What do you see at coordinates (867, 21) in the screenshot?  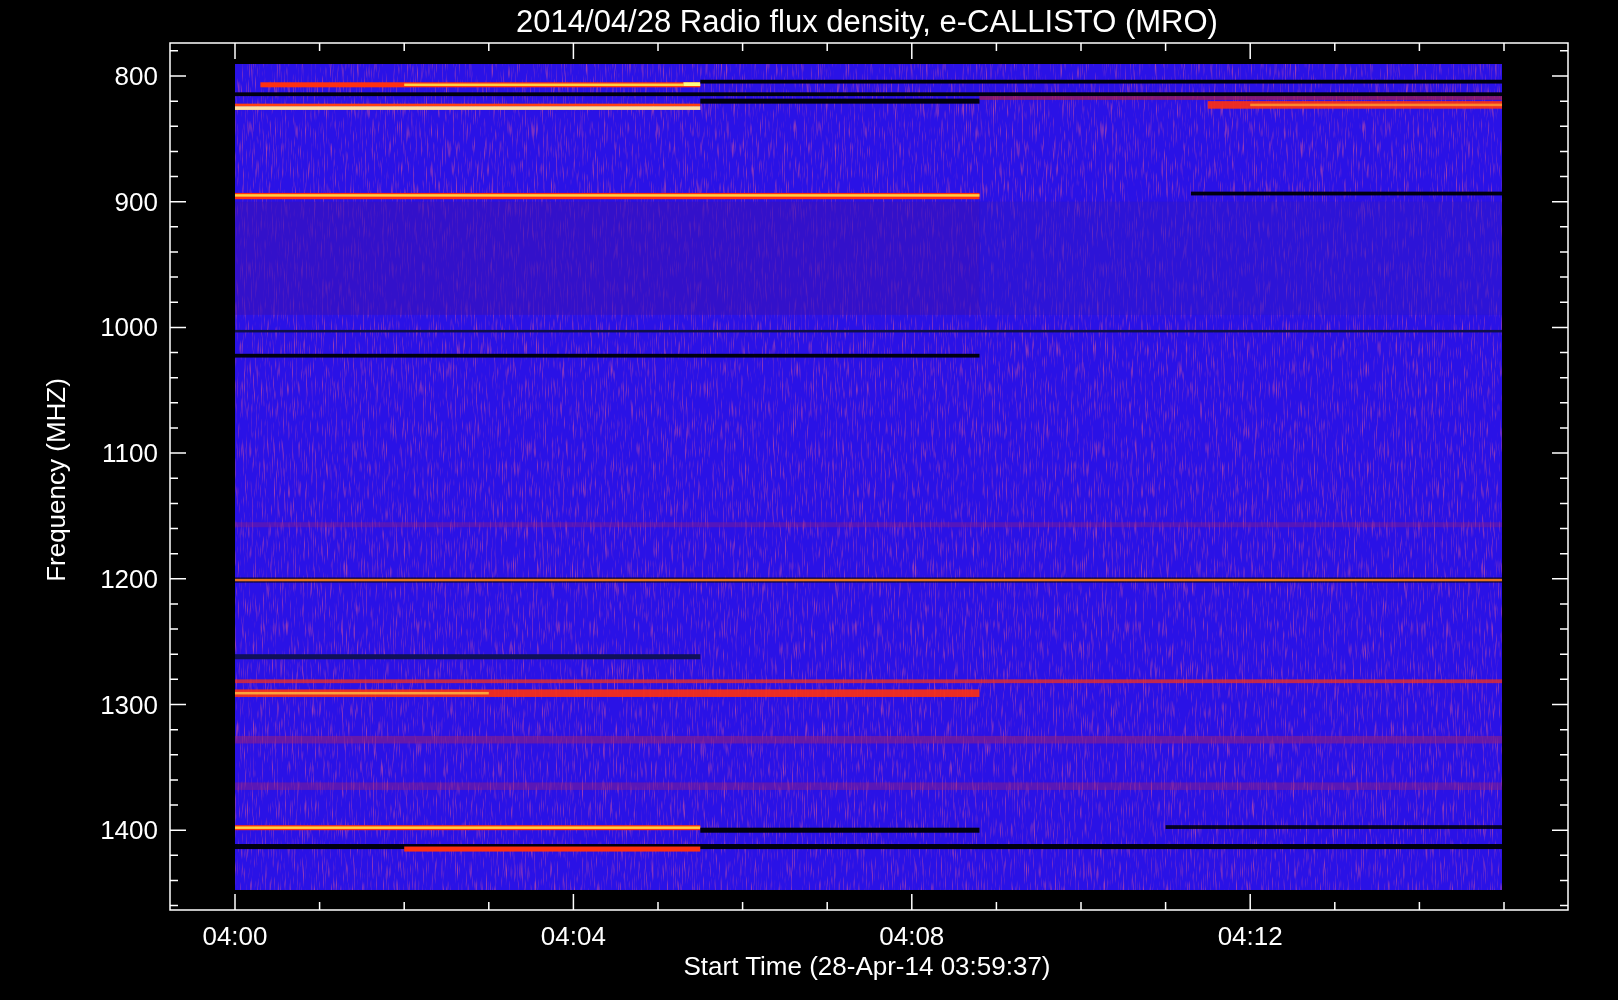 I see `chart-title: 2014/04/28 Radio flux density, e-CALLISTO (MRO)` at bounding box center [867, 21].